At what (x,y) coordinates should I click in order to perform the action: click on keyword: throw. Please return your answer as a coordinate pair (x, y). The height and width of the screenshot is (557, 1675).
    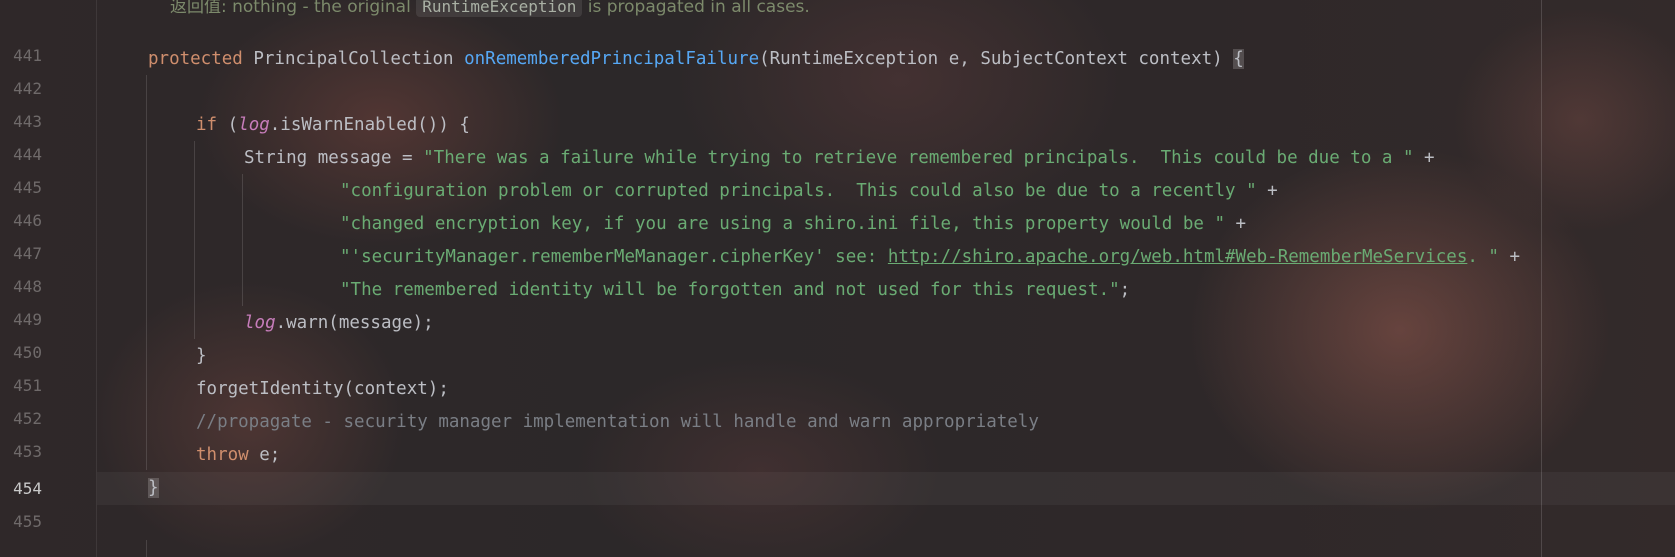
    Looking at the image, I should click on (222, 455).